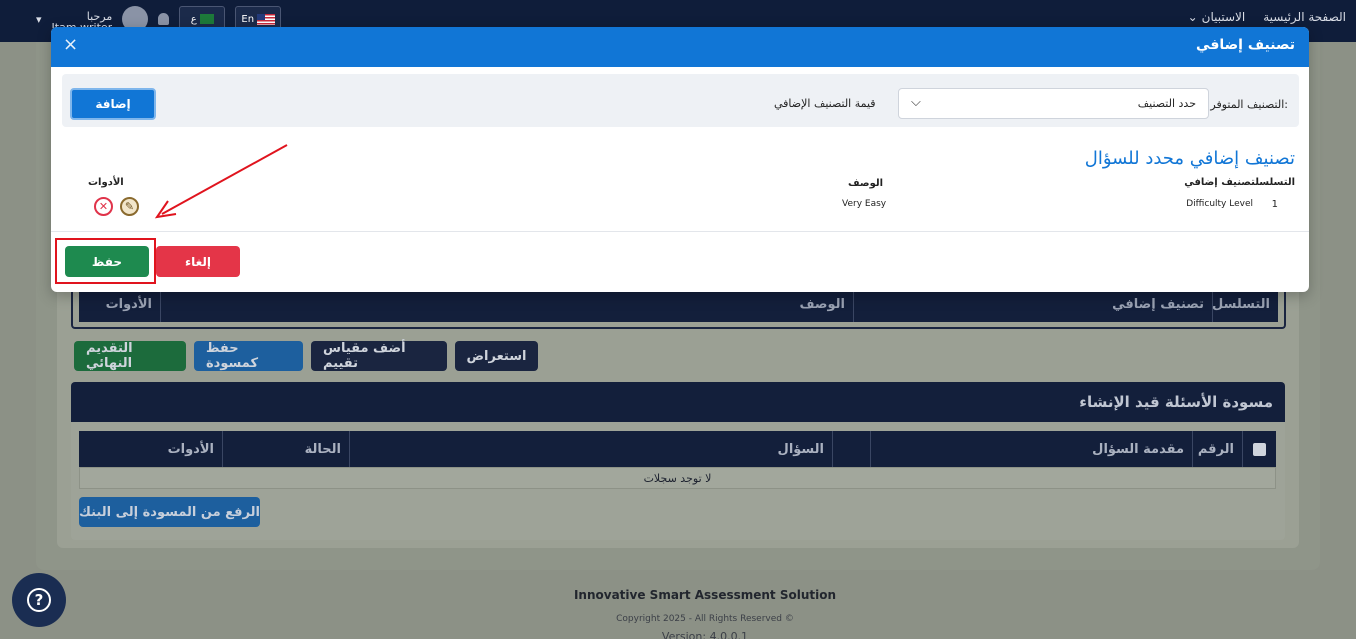 The height and width of the screenshot is (639, 1356). What do you see at coordinates (248, 356) in the screenshot?
I see `save-draft-button: حفظ كمسودة` at bounding box center [248, 356].